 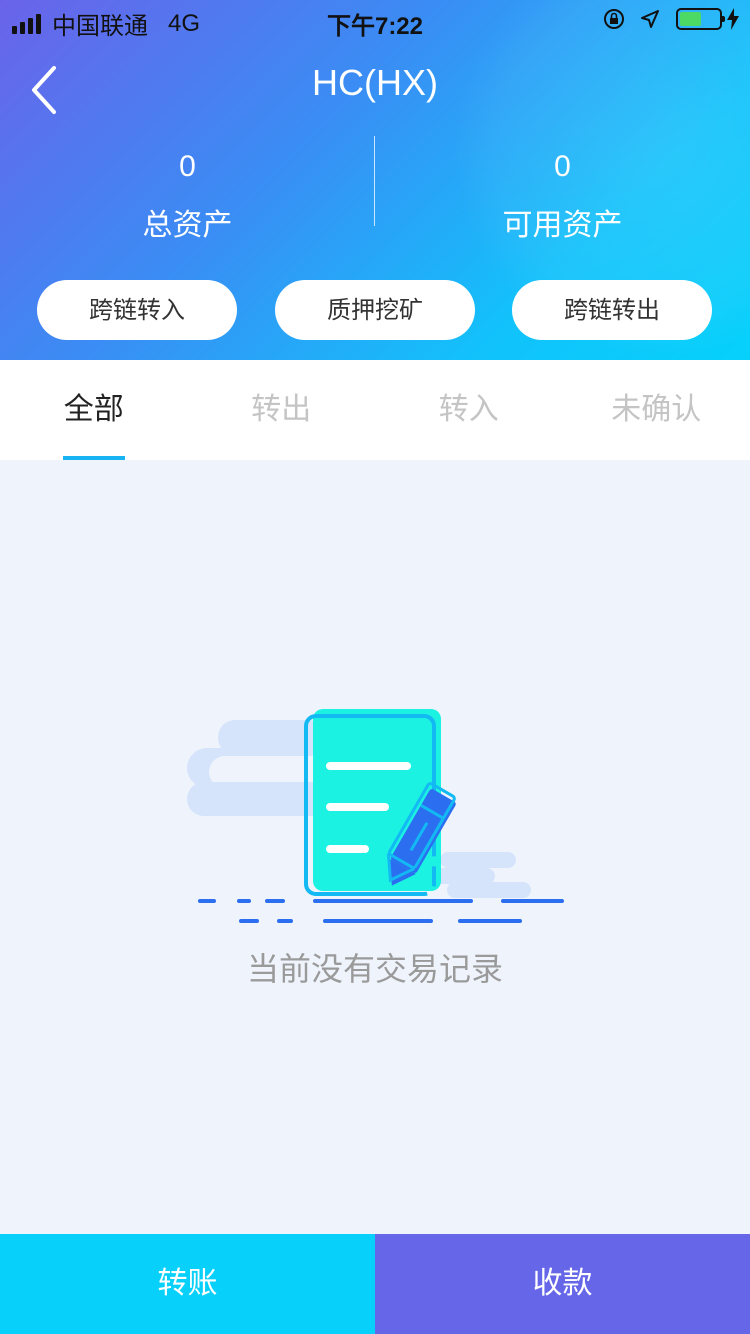 What do you see at coordinates (656, 410) in the screenshot?
I see `tab-unconfirmed: 未确认` at bounding box center [656, 410].